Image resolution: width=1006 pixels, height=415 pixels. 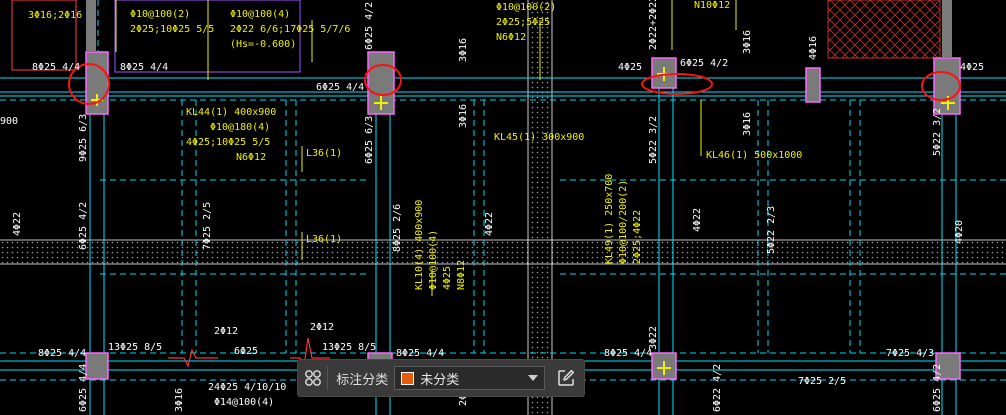 What do you see at coordinates (532, 378) in the screenshot?
I see `chevron-down-icon` at bounding box center [532, 378].